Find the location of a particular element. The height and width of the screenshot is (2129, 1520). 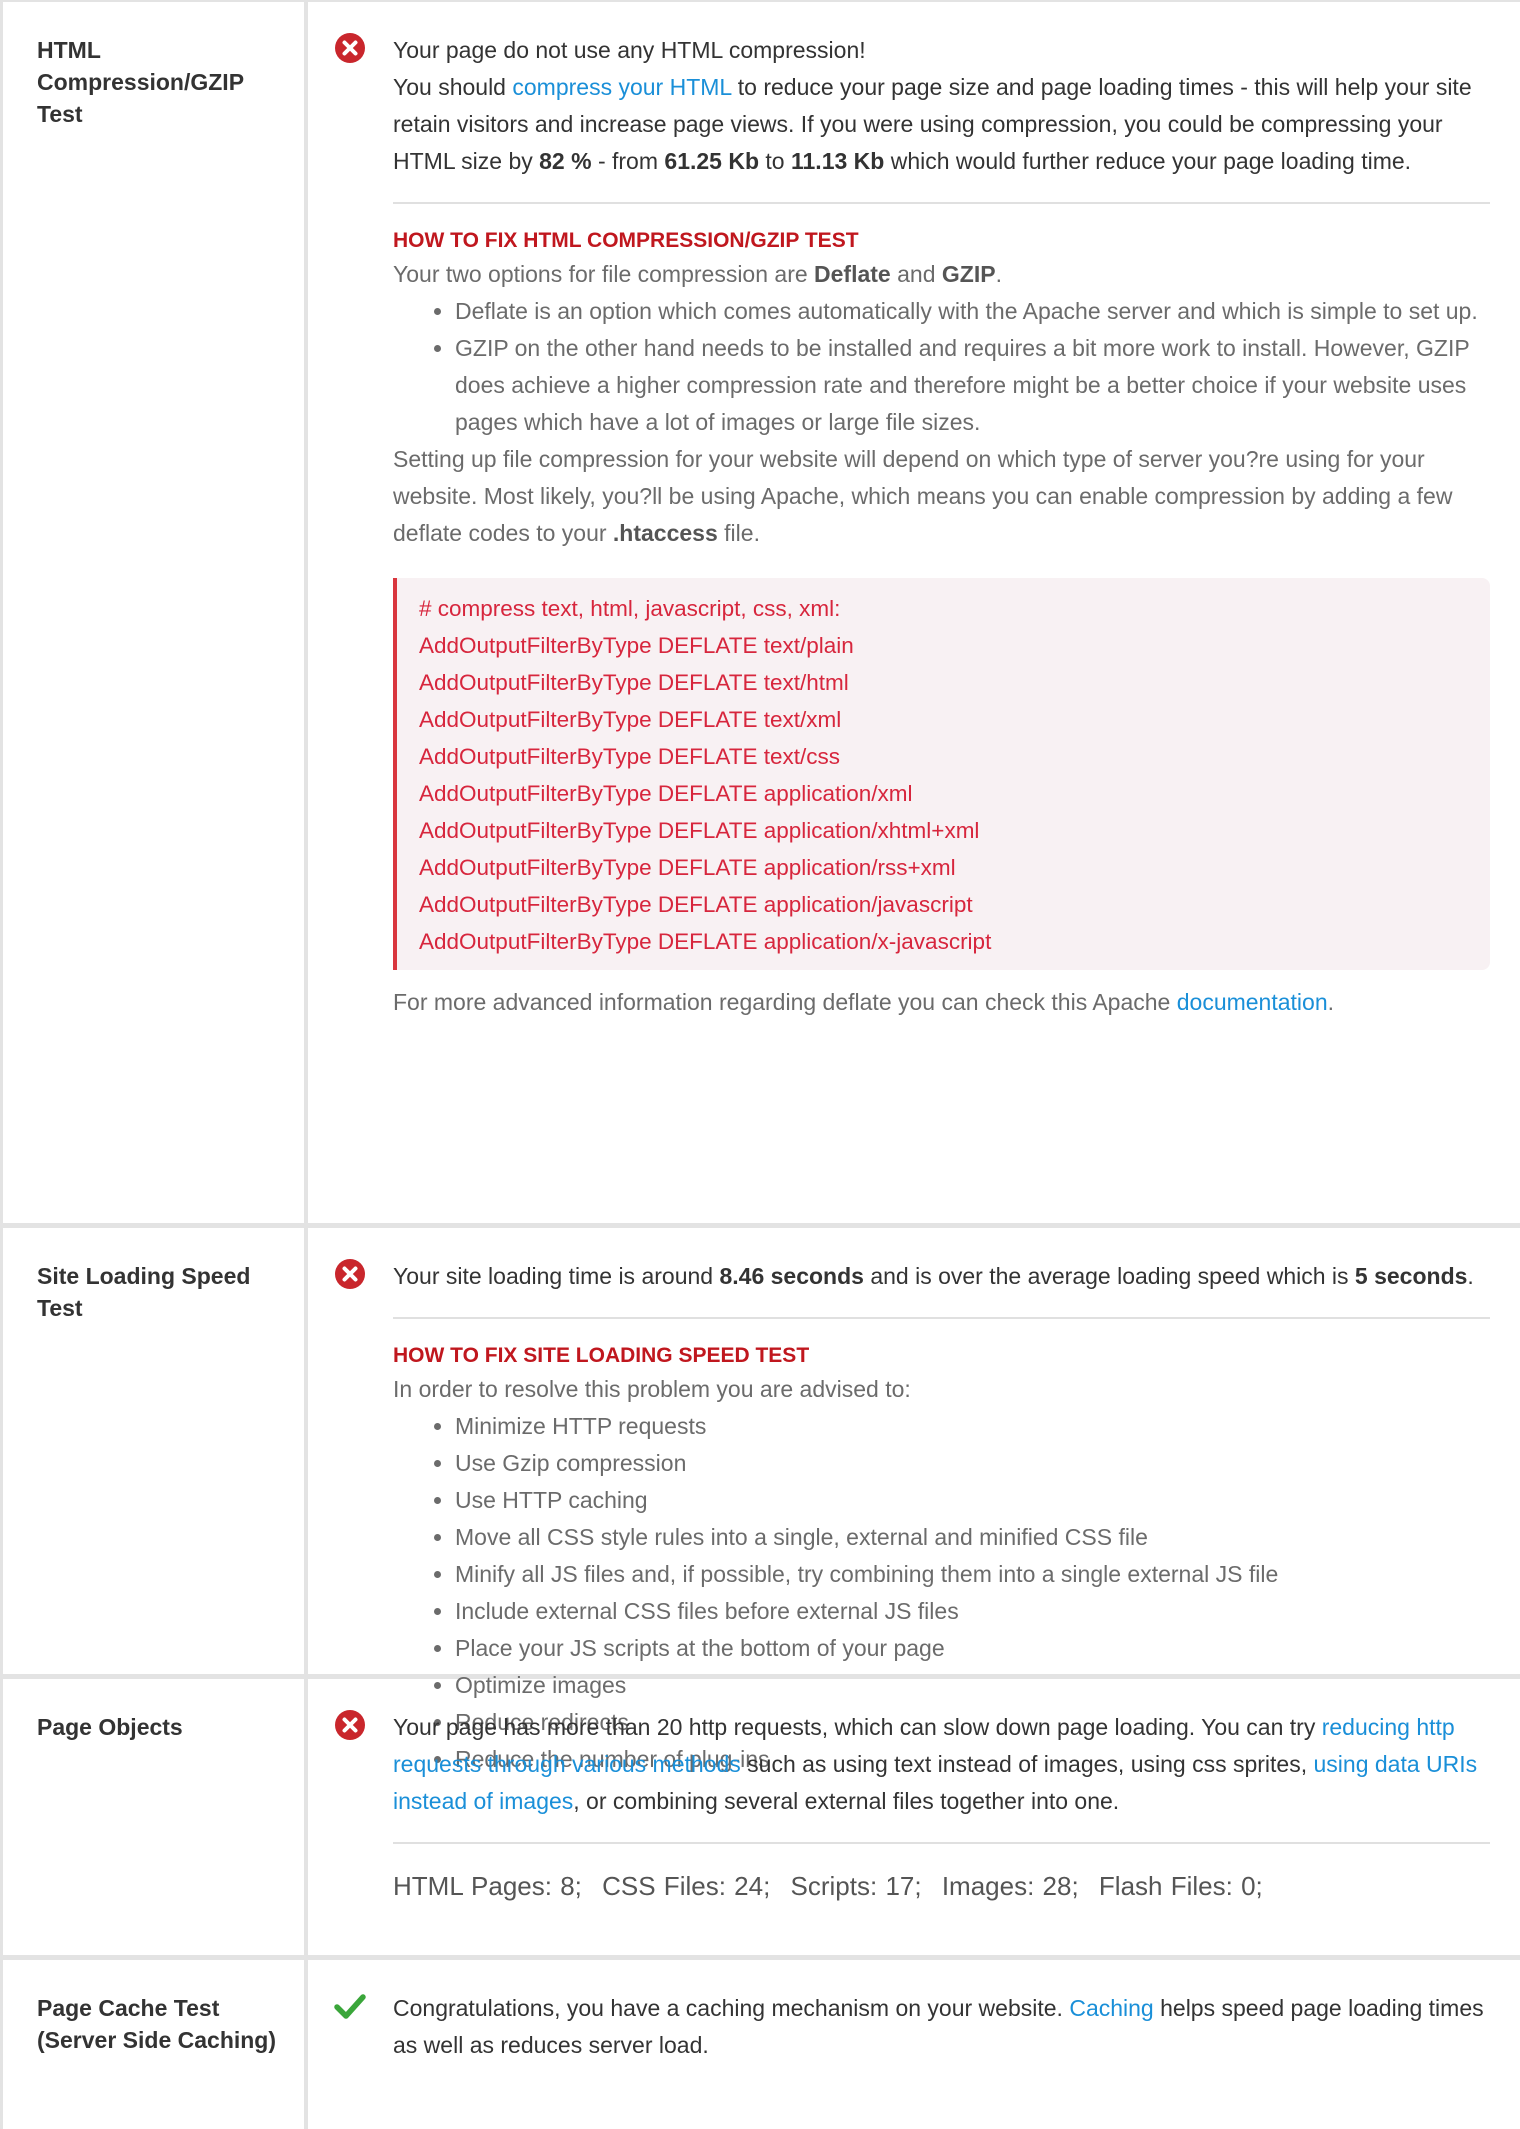

code-line: AddOutputFilterByType DEFLATE text/css is located at coordinates (629, 756).